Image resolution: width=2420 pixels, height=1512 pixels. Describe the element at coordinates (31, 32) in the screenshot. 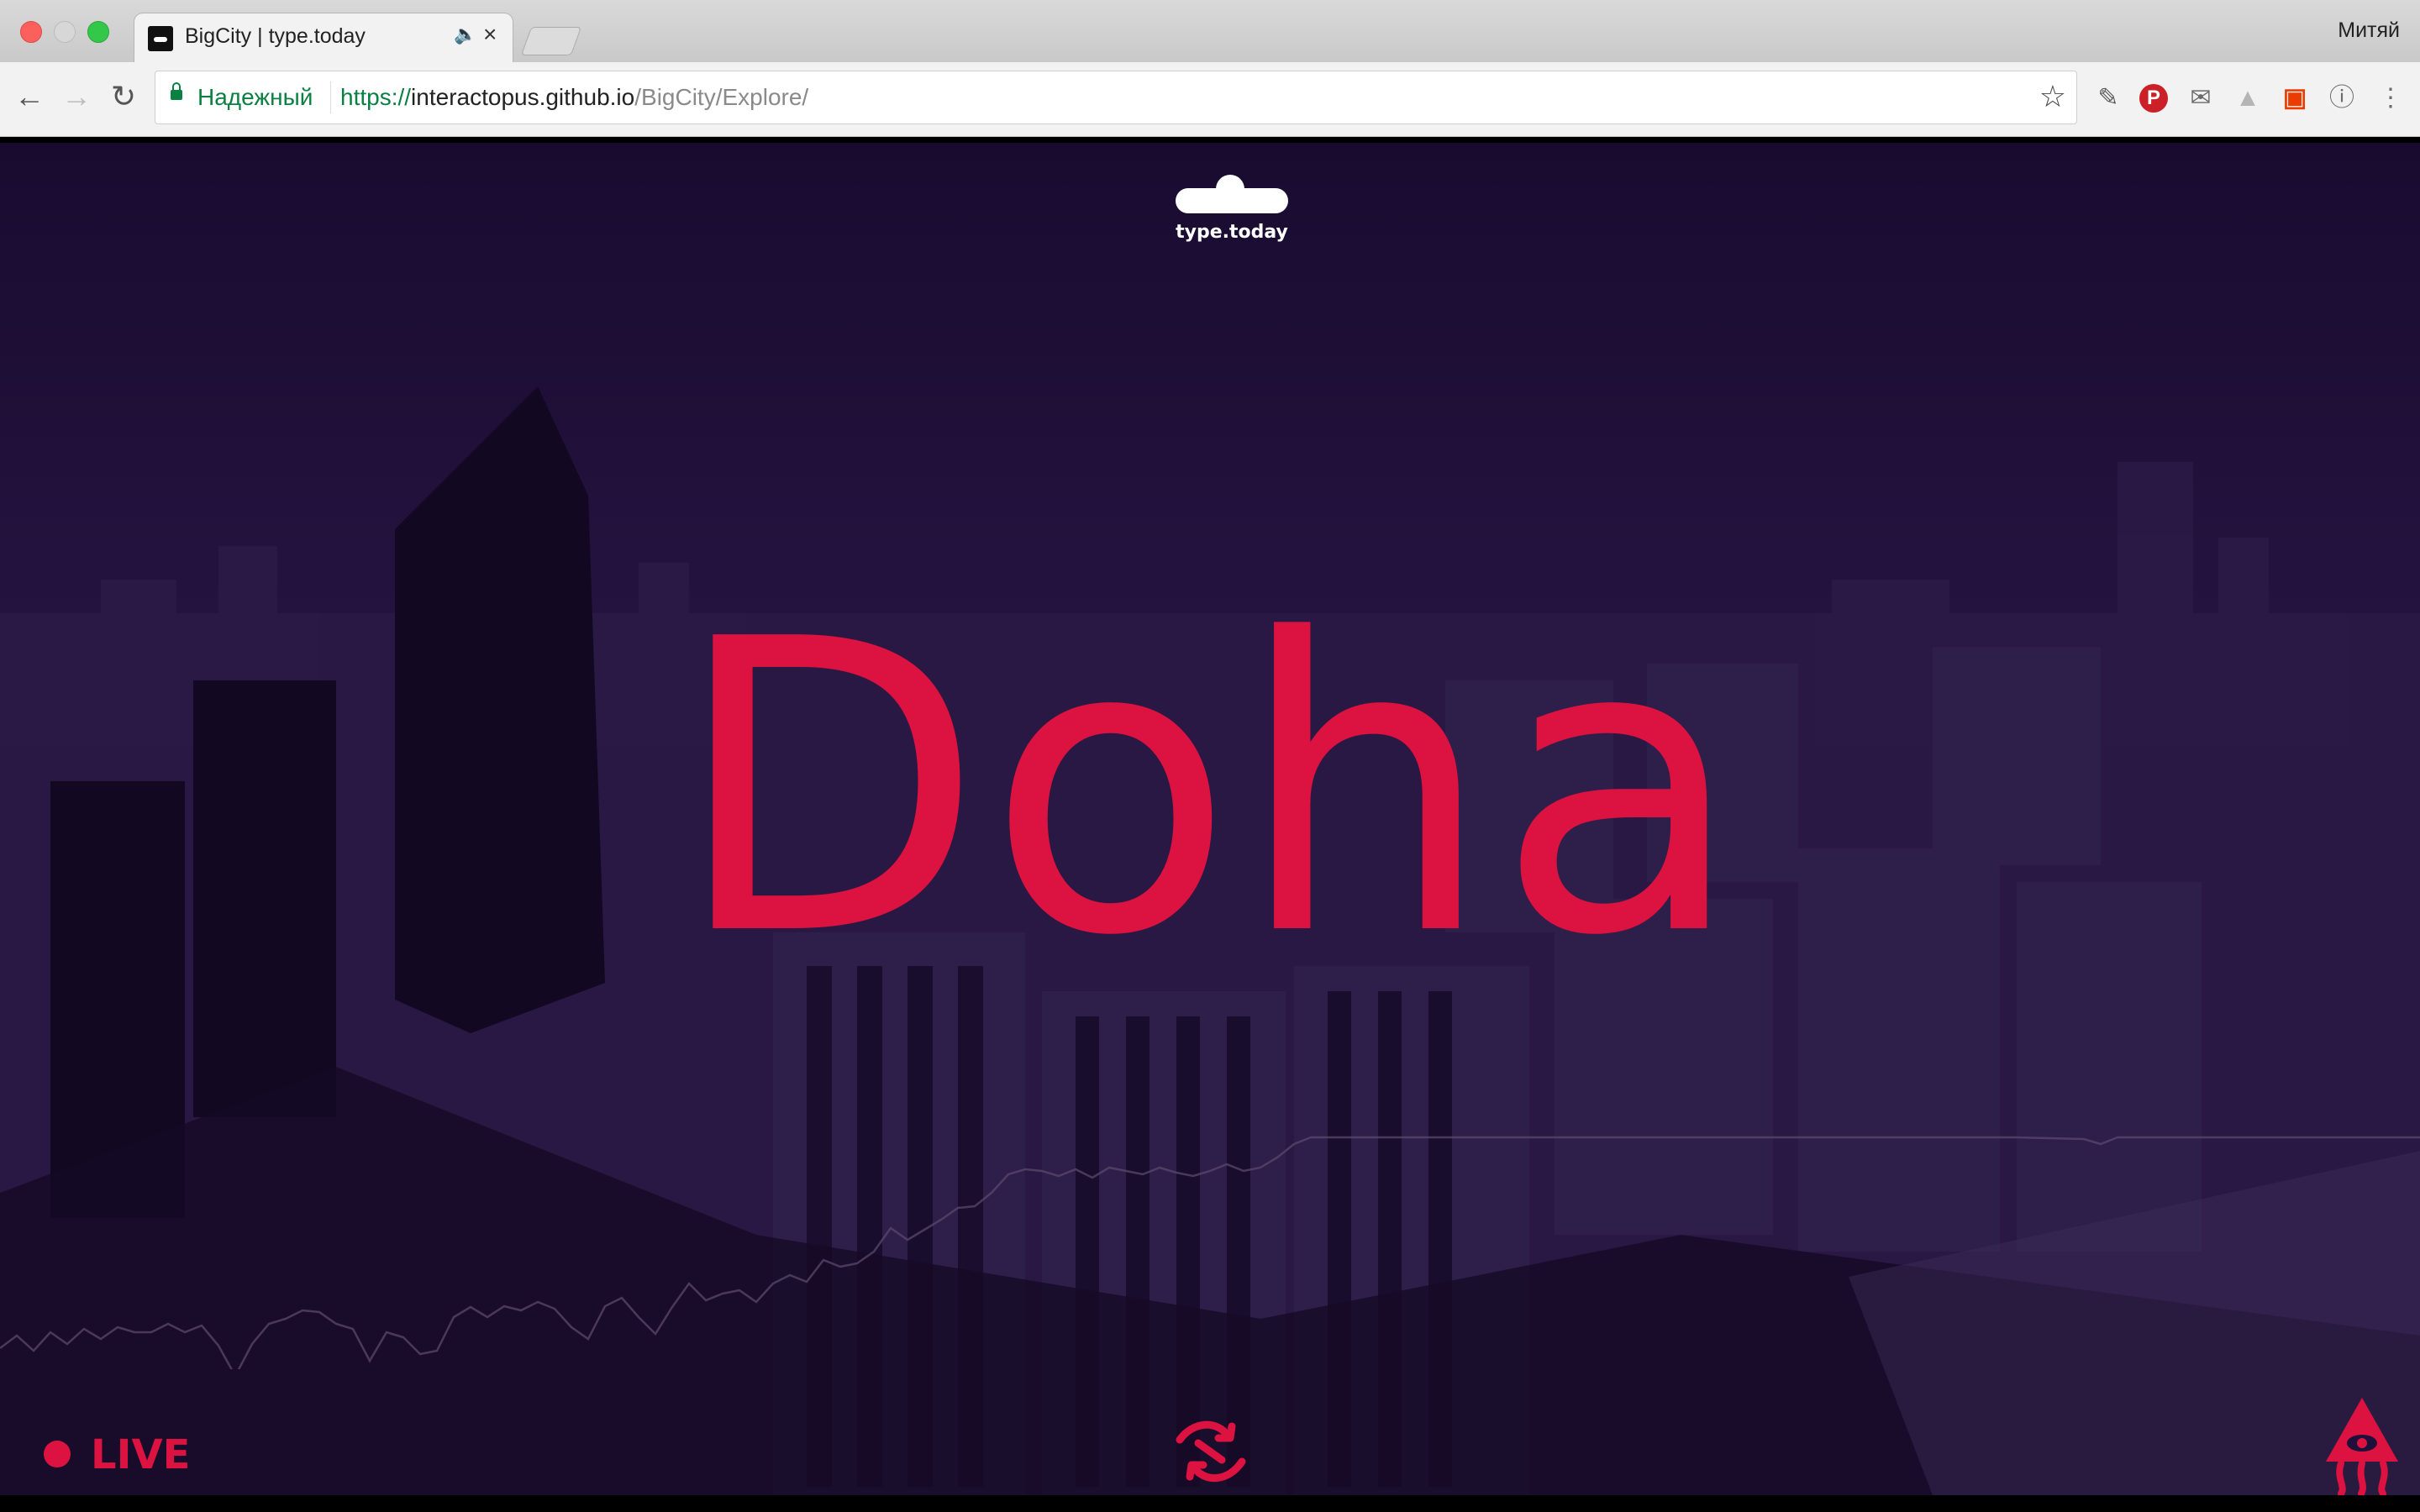

I see `window-close-button` at that location.